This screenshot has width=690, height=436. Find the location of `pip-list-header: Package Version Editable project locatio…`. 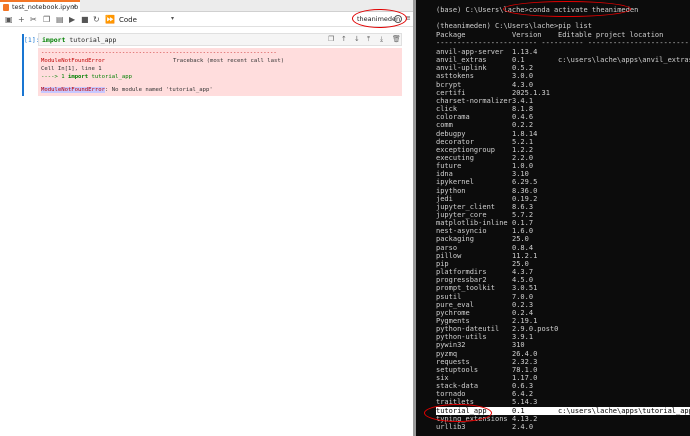

pip-list-header: Package Version Editable project locatio… is located at coordinates (549, 35).